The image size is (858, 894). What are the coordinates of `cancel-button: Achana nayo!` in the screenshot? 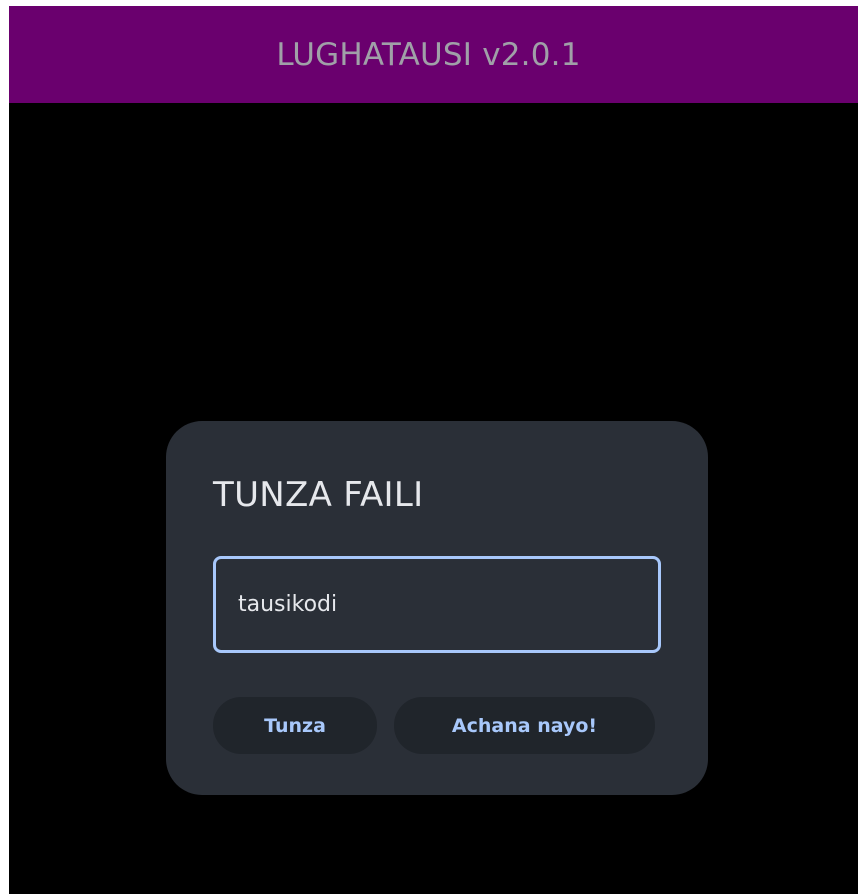 It's located at (524, 725).